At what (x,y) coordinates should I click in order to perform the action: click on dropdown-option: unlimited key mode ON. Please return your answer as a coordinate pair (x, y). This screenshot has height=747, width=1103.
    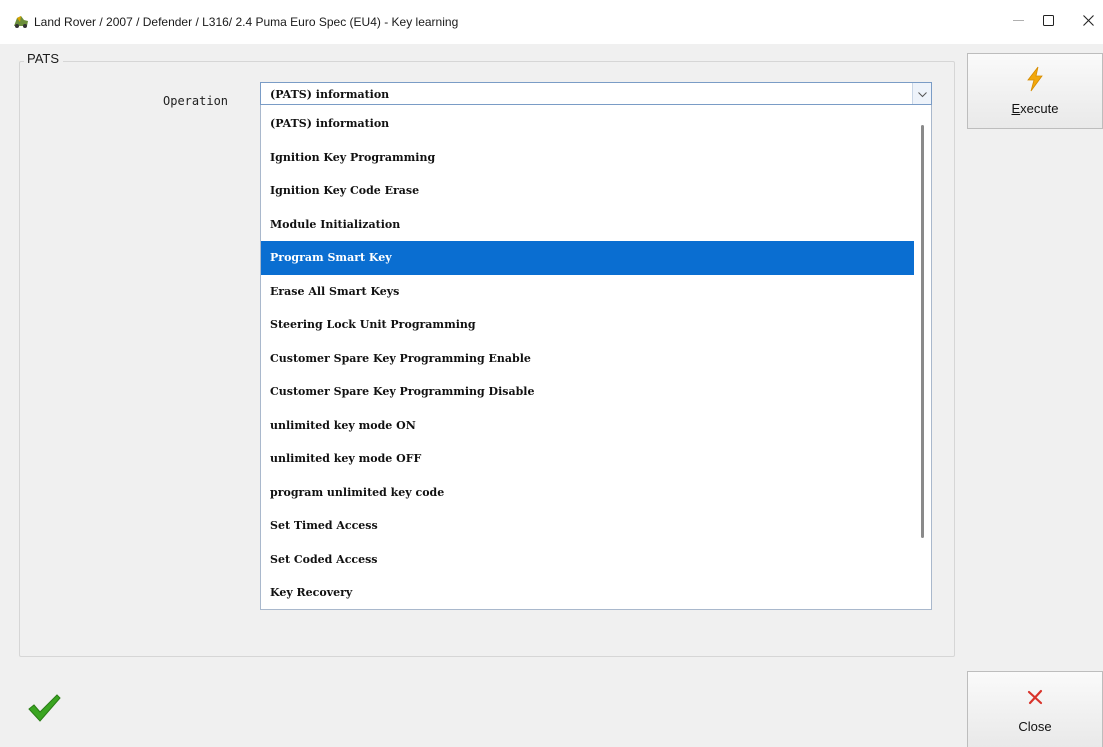
    Looking at the image, I should click on (588, 426).